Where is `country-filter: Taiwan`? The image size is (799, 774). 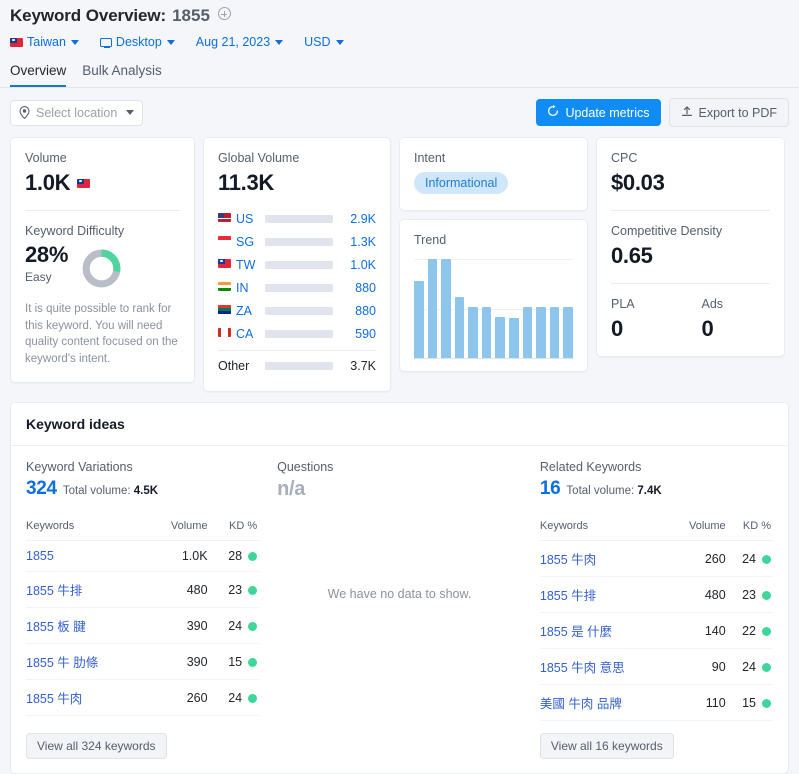 country-filter: Taiwan is located at coordinates (44, 42).